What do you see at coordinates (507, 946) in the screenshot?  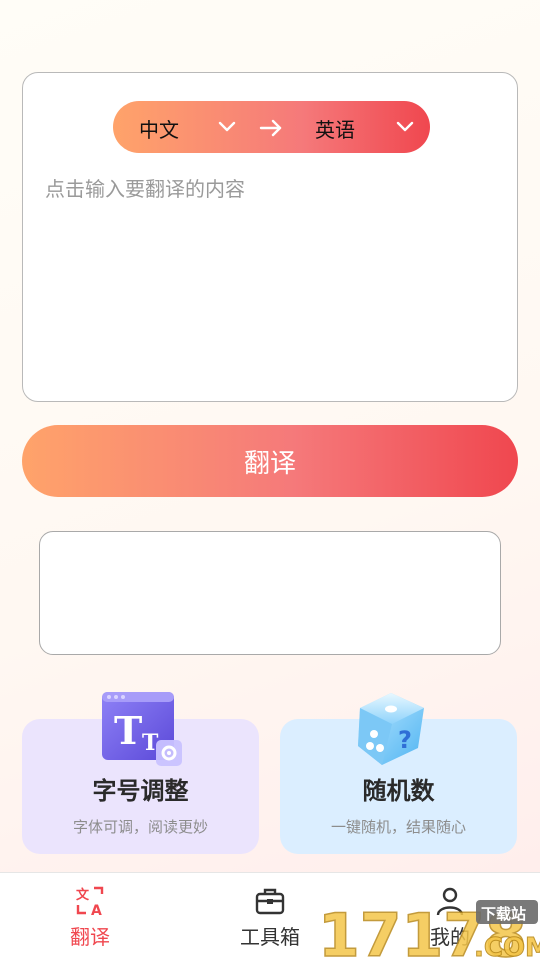 I see `watermark-suffix: .COM` at bounding box center [507, 946].